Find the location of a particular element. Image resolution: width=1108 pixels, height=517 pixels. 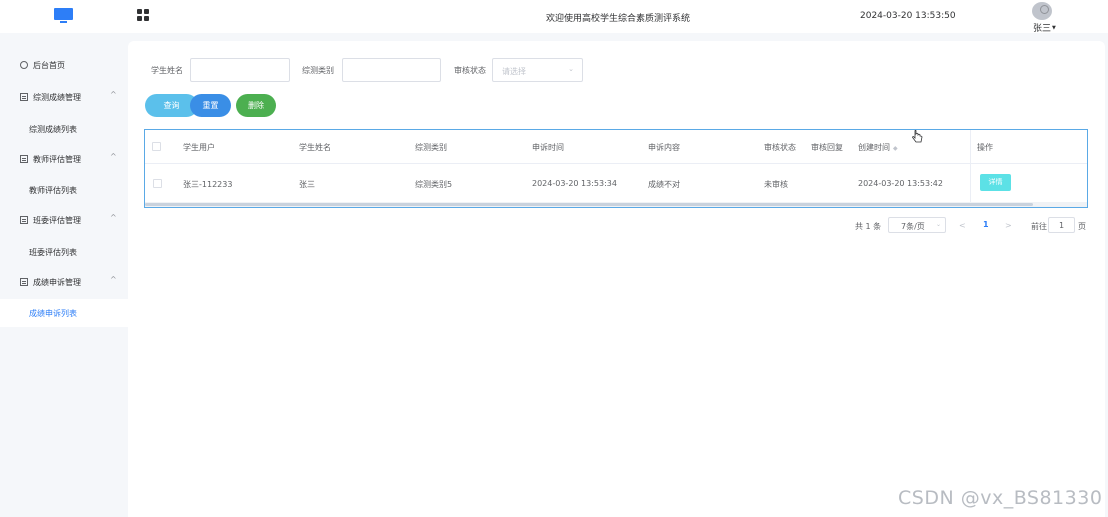

status-placeholder: 请选择 is located at coordinates (514, 71).